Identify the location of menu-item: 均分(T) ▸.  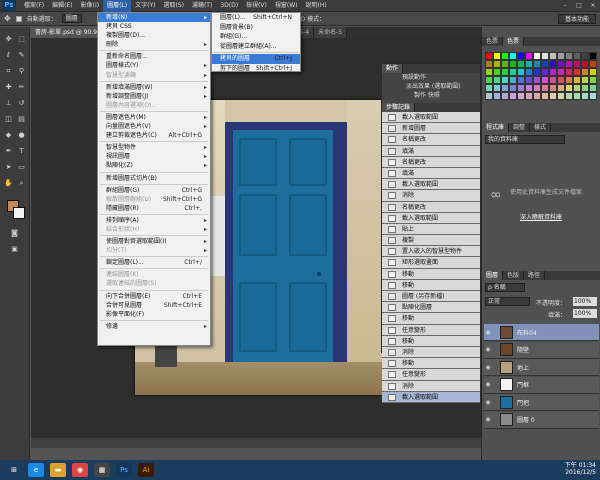
(154, 250).